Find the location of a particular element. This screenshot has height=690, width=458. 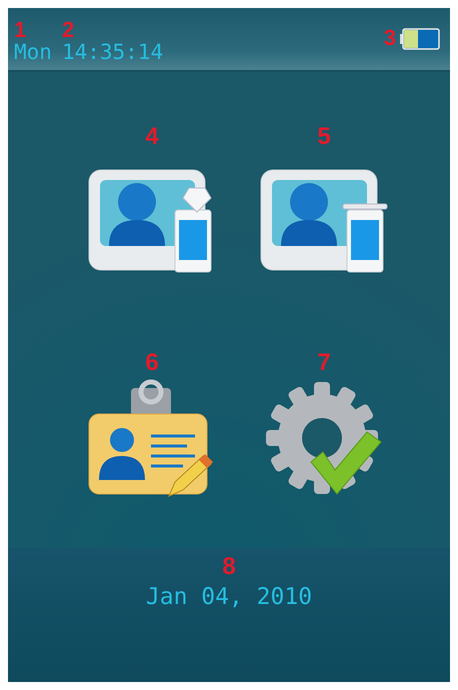

callout-number: 4 is located at coordinates (152, 137).